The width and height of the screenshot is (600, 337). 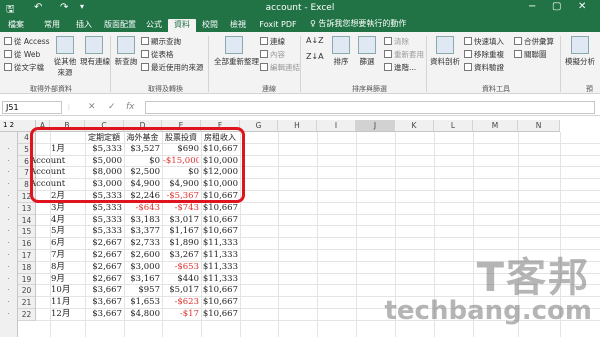 I want to click on cell: $2,733, so click(x=142, y=244).